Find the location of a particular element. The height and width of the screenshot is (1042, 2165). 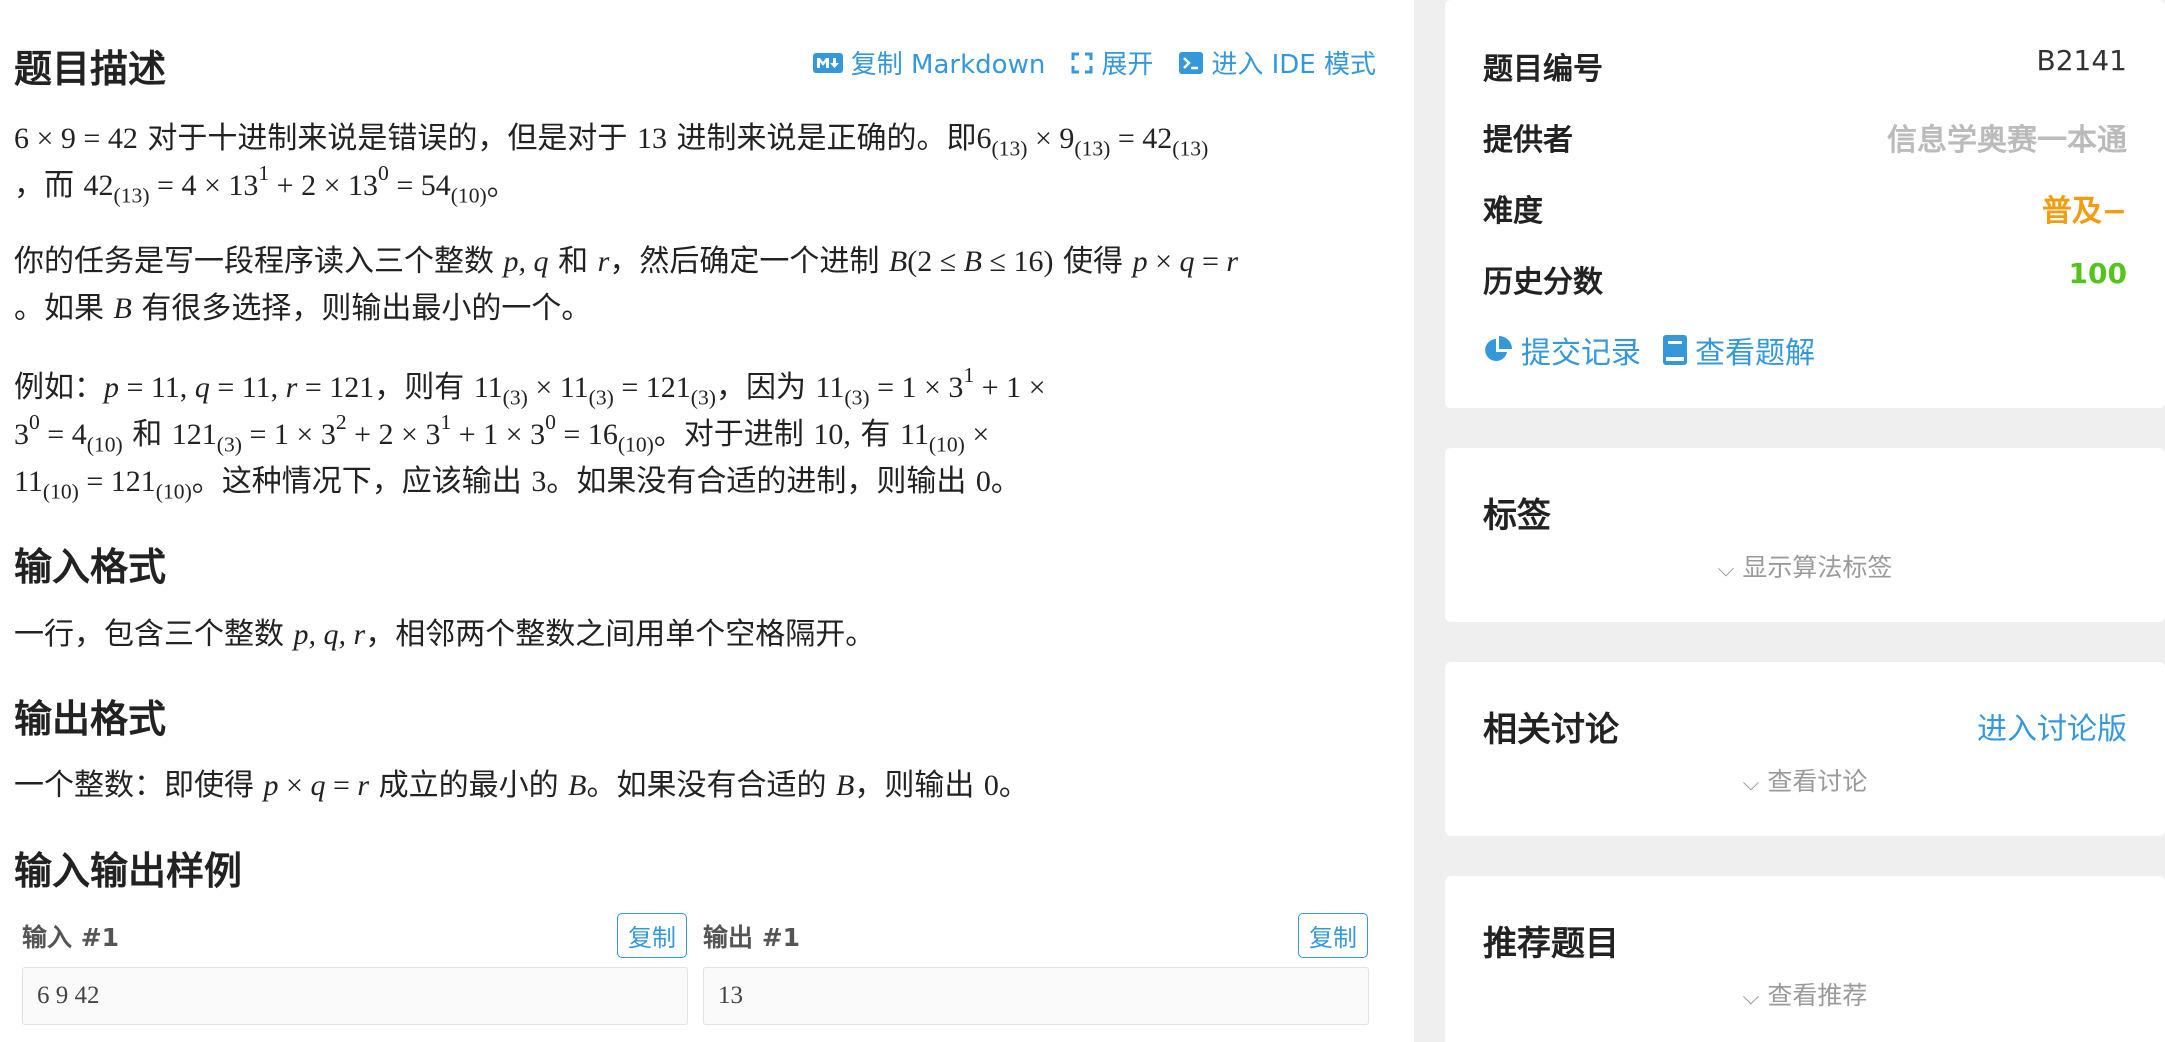

markdown-icon is located at coordinates (827, 62).